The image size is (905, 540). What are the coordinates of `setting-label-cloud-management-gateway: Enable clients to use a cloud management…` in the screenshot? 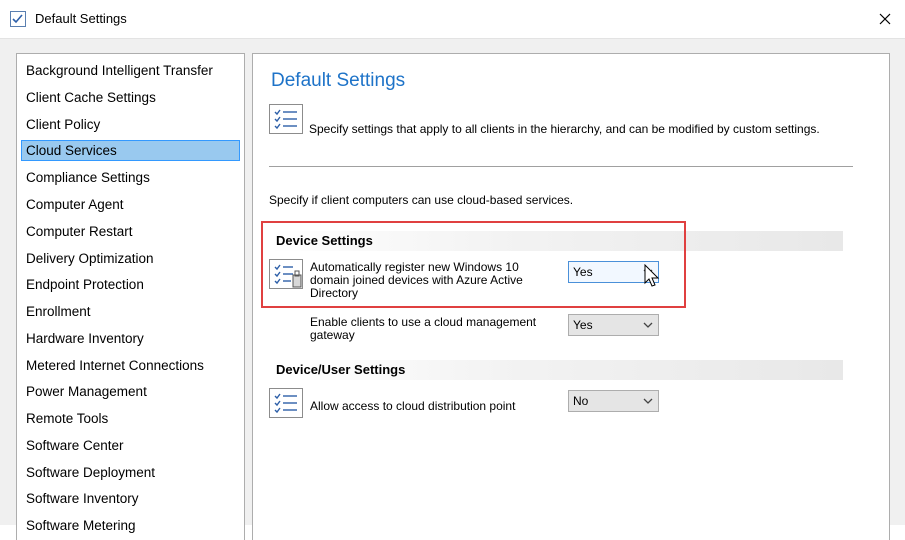 It's located at (423, 328).